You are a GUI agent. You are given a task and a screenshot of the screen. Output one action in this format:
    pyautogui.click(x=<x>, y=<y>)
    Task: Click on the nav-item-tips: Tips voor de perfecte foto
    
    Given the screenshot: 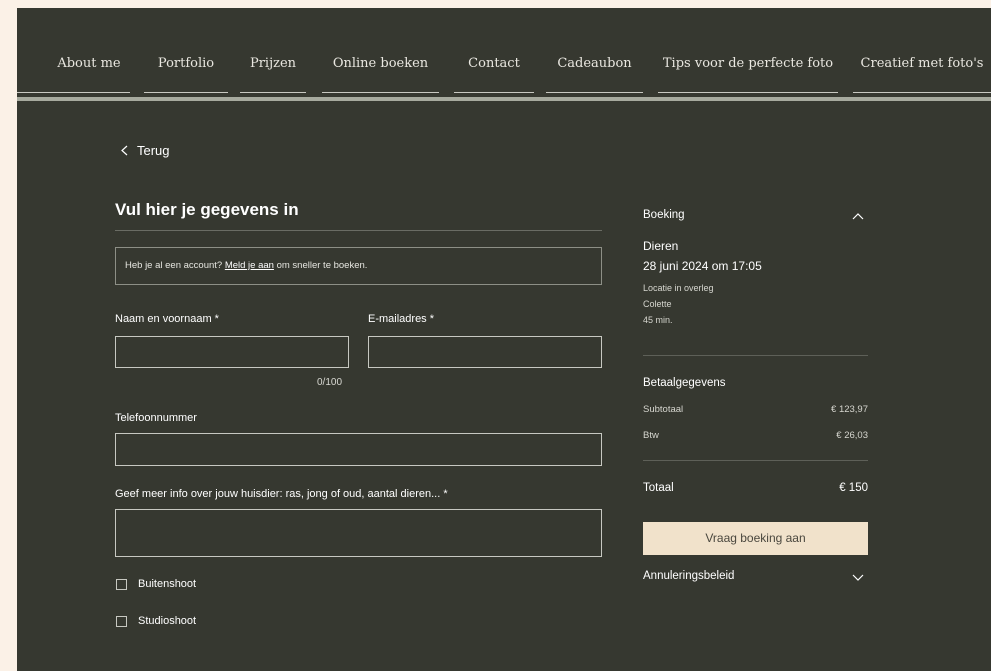 What is the action you would take?
    pyautogui.click(x=748, y=74)
    